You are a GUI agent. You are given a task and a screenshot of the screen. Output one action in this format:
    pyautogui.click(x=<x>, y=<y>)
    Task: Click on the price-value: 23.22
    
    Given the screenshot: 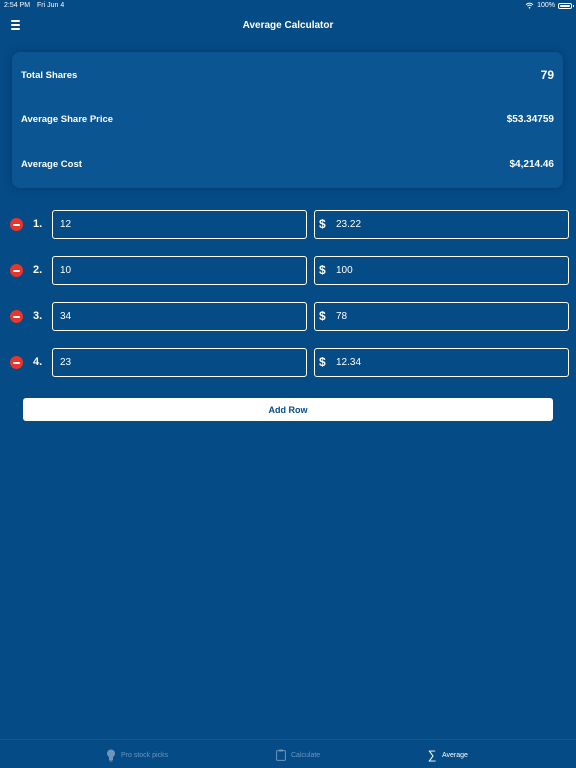 What is the action you would take?
    pyautogui.click(x=349, y=224)
    